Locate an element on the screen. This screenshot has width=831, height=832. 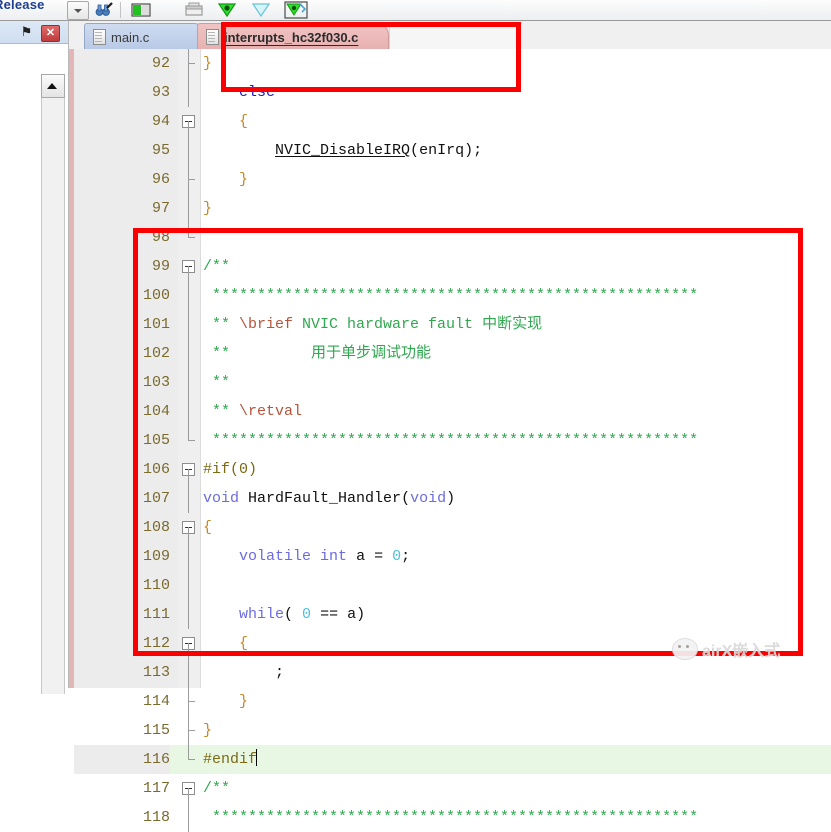
filter-button is located at coordinates (261, 10).